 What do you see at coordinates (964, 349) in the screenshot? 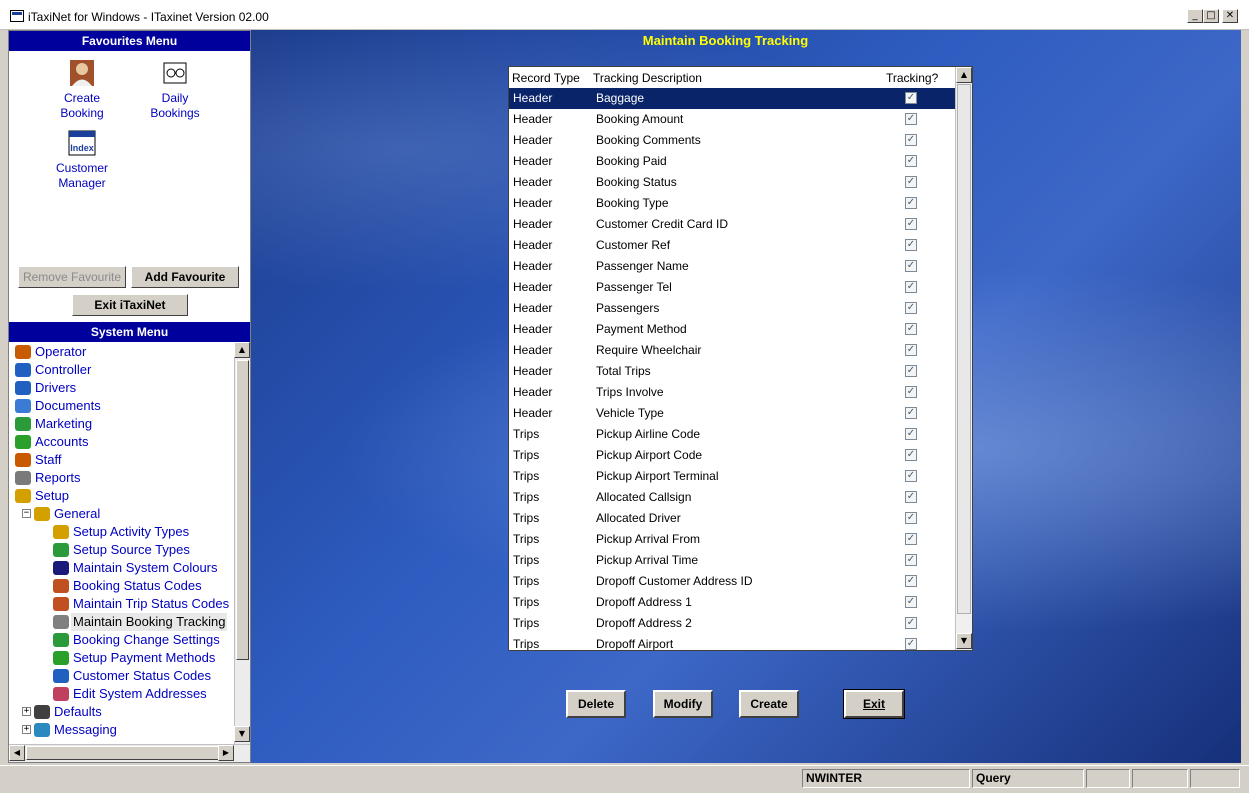
I see `grid-scroll-thumb` at bounding box center [964, 349].